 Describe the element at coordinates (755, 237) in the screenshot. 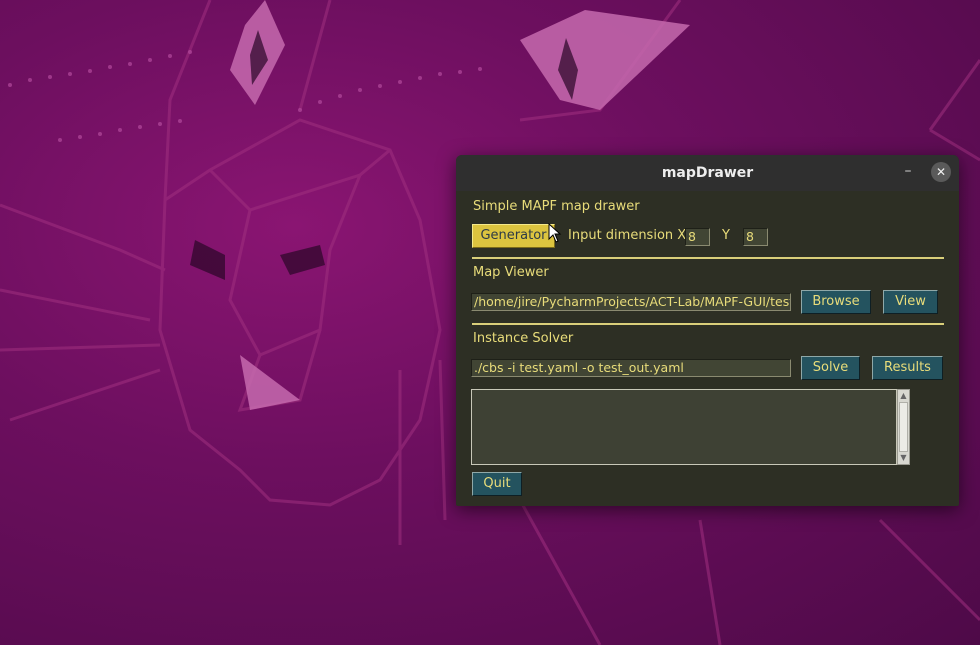

I see `dimension-y-input: 8` at that location.